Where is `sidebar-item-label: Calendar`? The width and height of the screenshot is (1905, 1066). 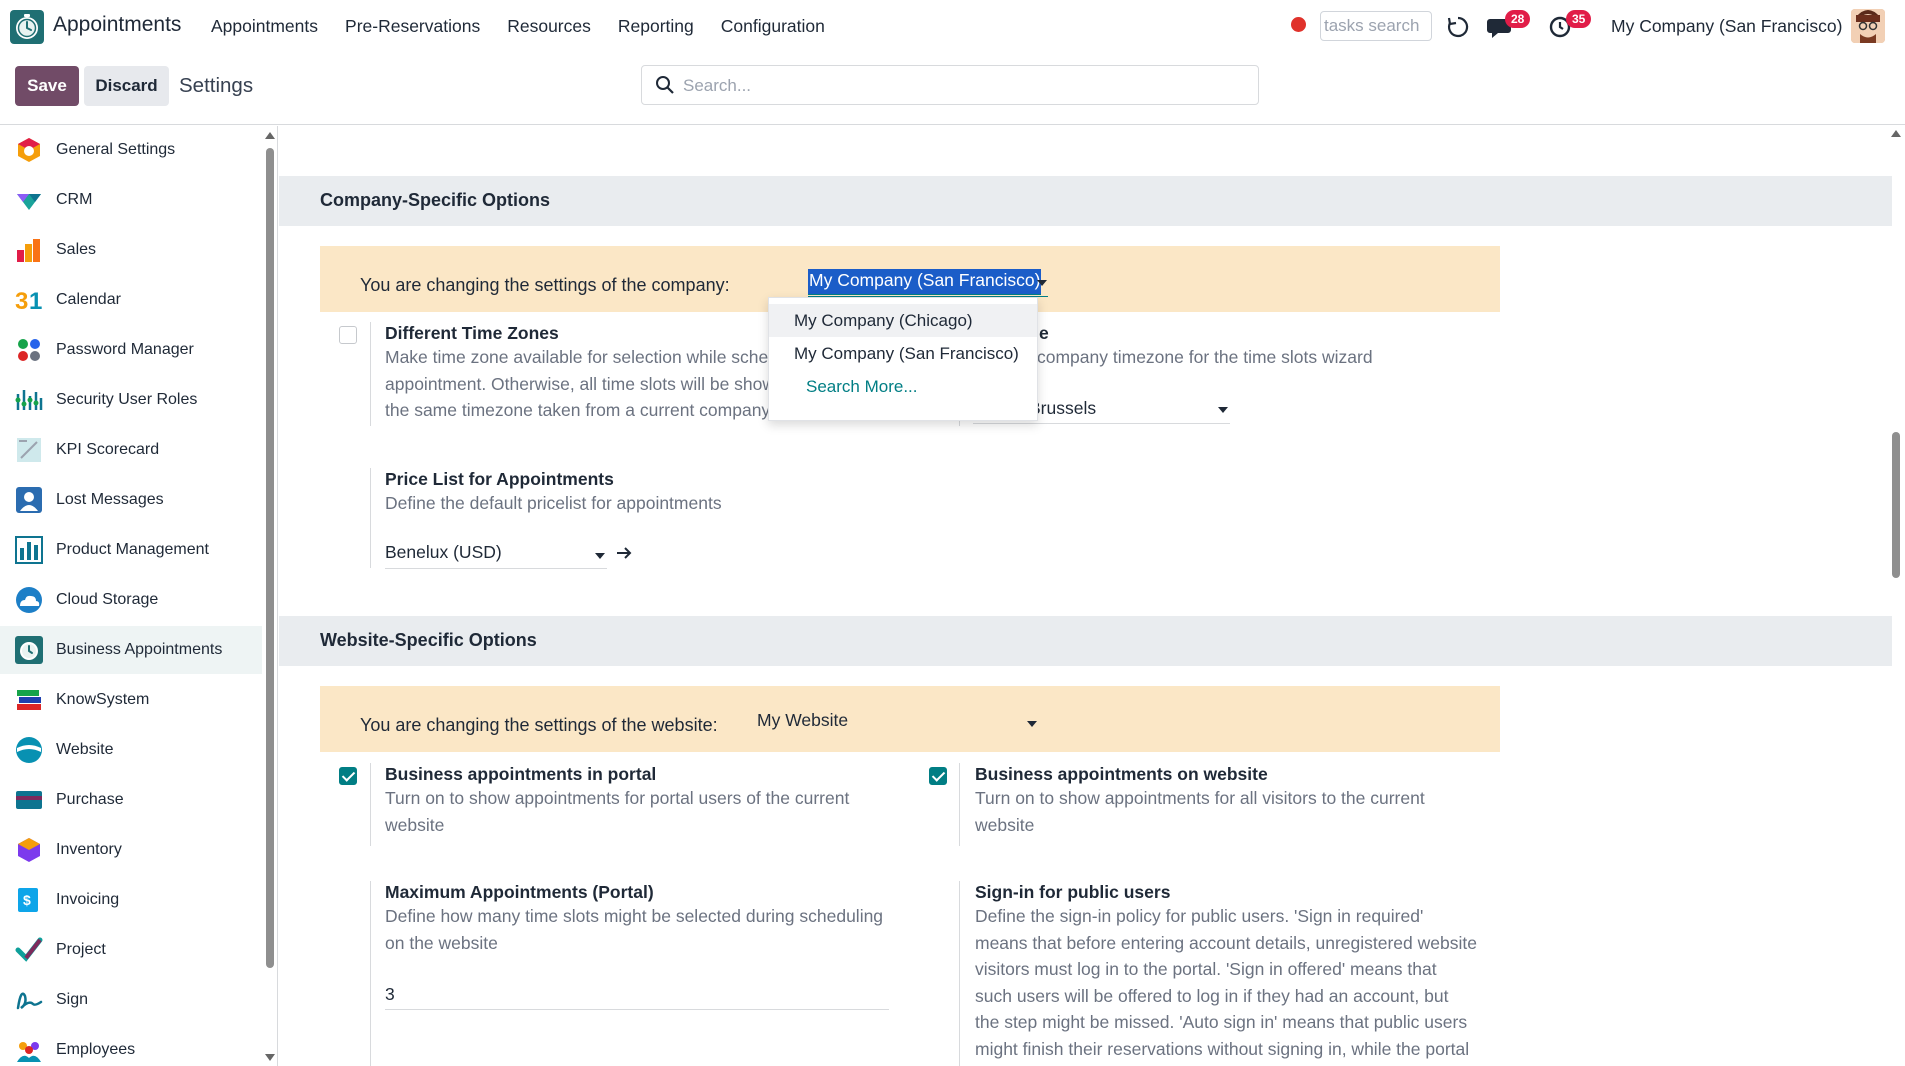
sidebar-item-label: Calendar is located at coordinates (88, 299).